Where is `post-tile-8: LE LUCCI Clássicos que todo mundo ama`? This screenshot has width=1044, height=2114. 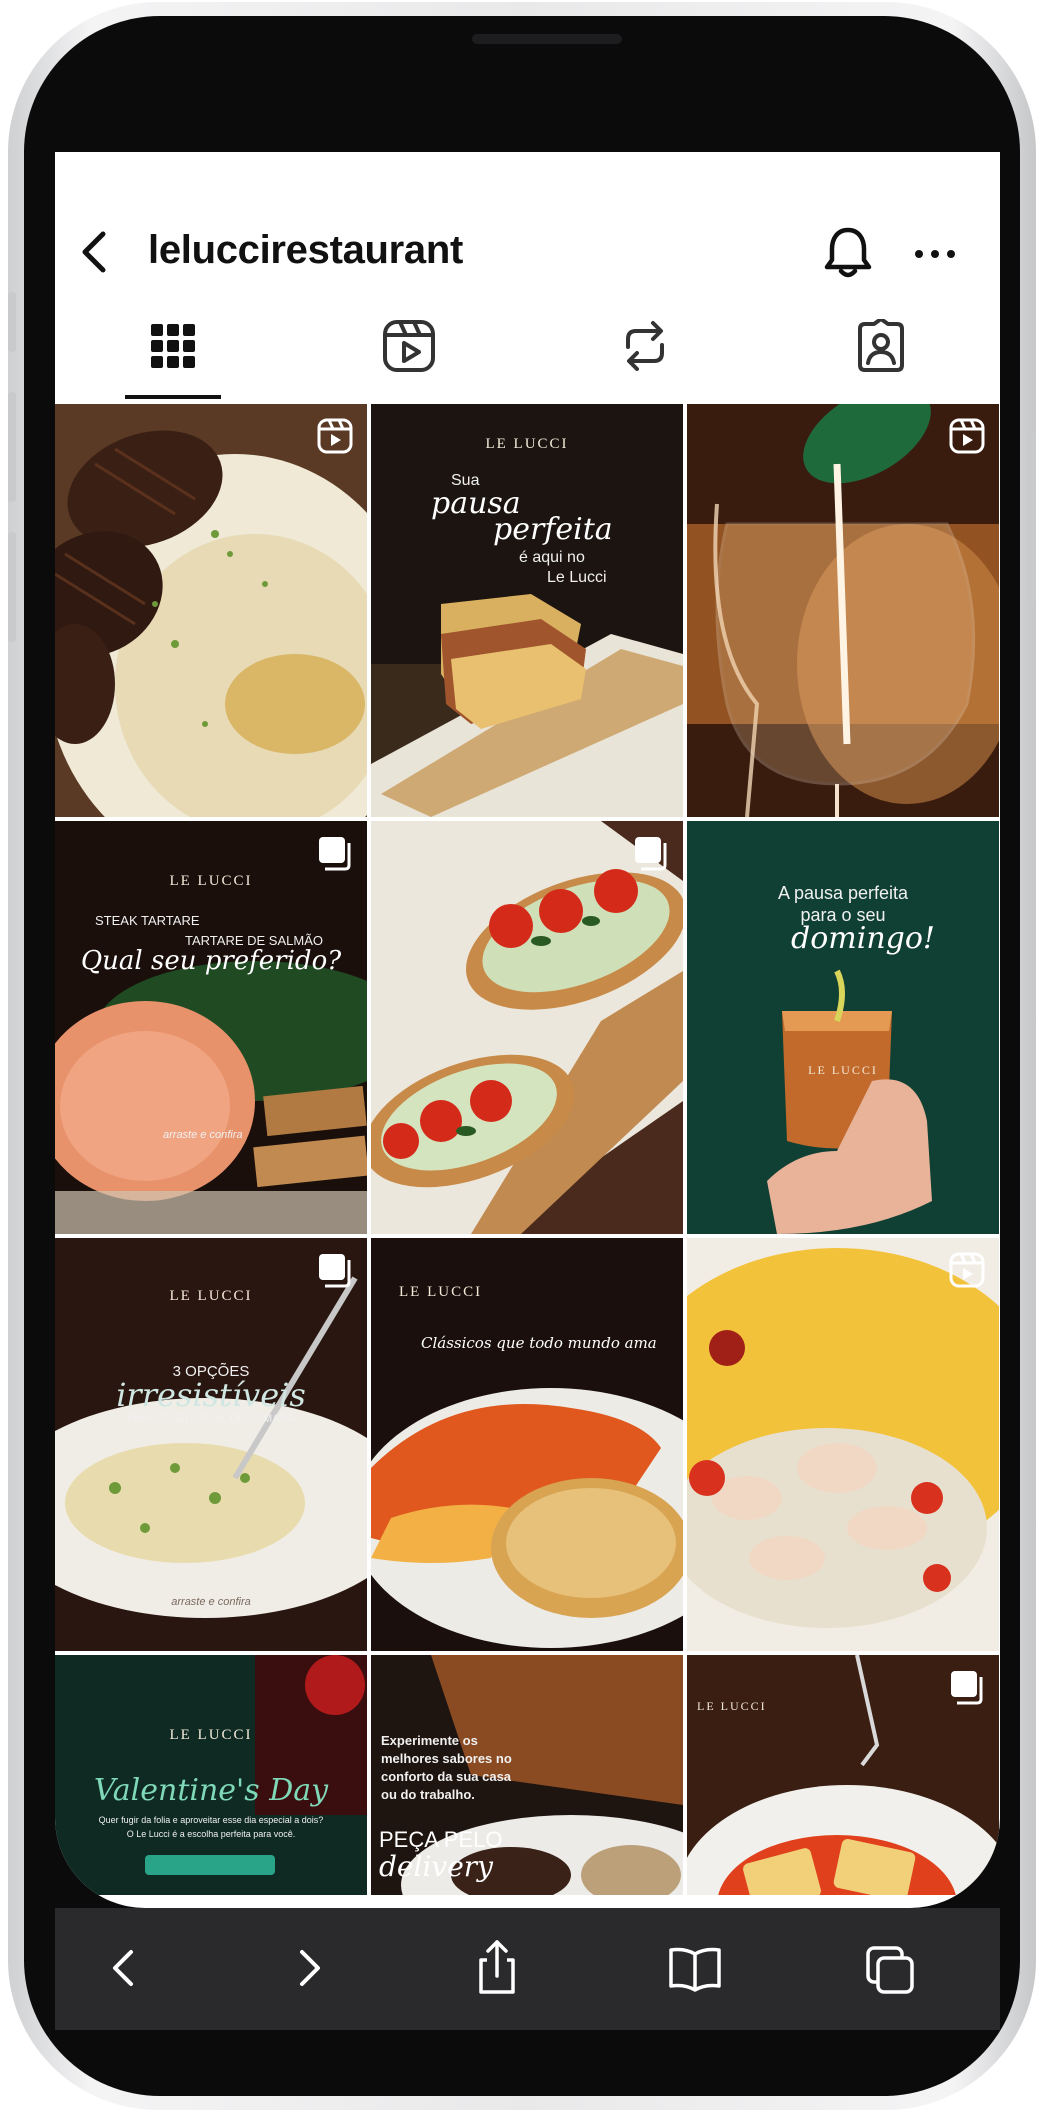
post-tile-8: LE LUCCI Clássicos que todo mundo ama is located at coordinates (527, 1444).